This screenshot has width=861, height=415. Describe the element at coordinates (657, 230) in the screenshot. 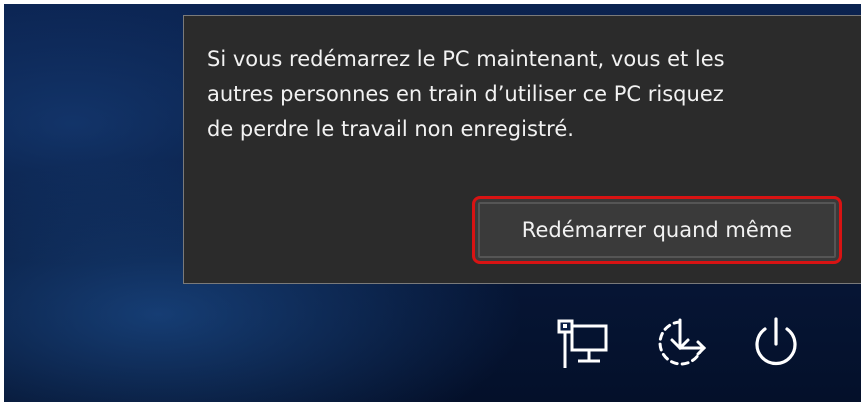

I see `restart-anyway-button: Redémarrer quand même` at that location.